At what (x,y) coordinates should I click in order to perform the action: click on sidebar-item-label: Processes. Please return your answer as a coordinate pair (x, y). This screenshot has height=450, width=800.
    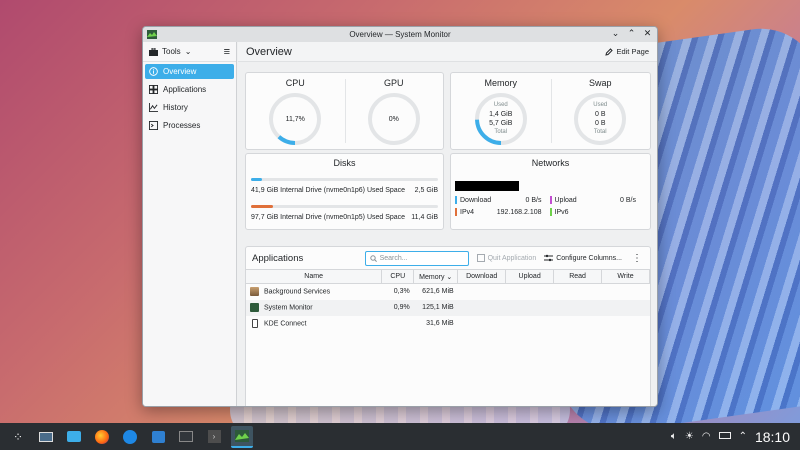
    Looking at the image, I should click on (182, 125).